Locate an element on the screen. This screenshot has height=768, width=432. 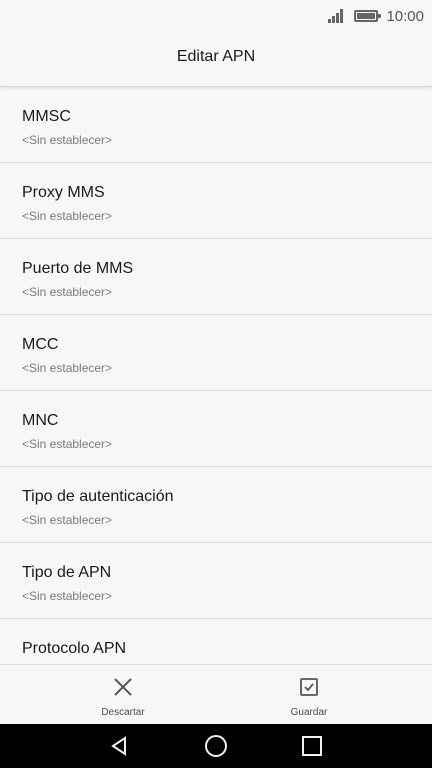
page-title: Editar APN is located at coordinates (216, 56).